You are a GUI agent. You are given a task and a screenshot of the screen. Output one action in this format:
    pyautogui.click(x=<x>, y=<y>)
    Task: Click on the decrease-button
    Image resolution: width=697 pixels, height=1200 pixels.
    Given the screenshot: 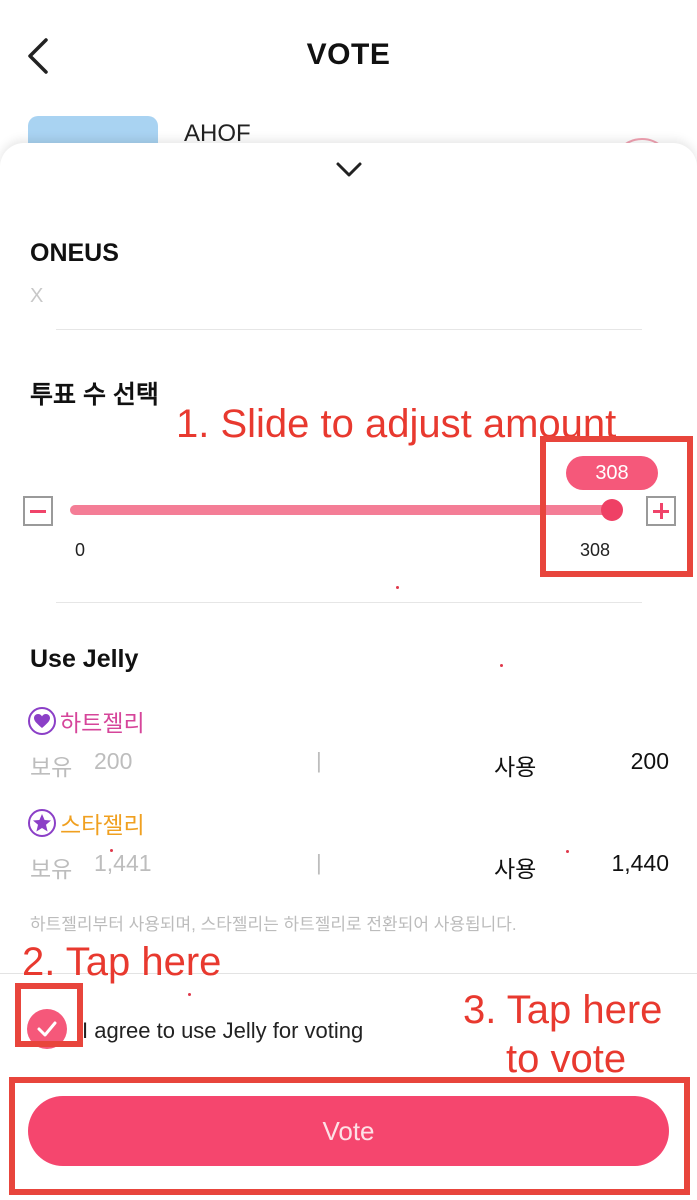 What is the action you would take?
    pyautogui.click(x=38, y=511)
    